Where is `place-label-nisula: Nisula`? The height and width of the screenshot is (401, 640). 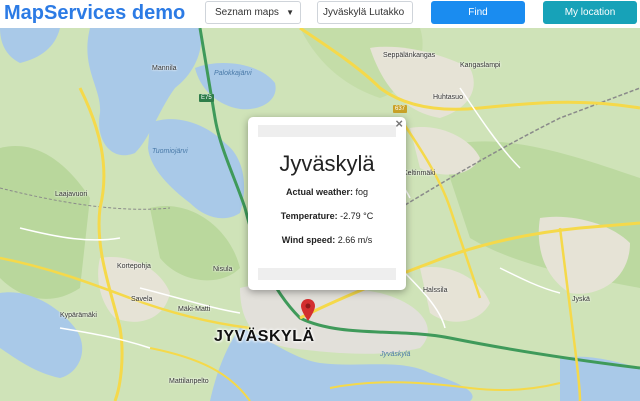
place-label-nisula: Nisula is located at coordinates (223, 269).